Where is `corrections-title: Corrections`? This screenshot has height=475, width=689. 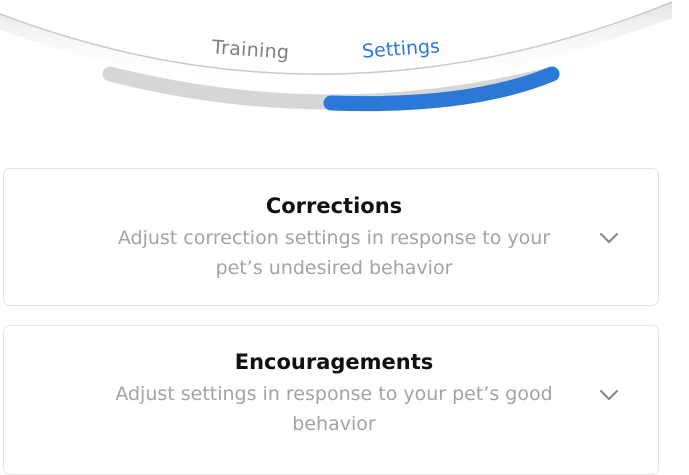 corrections-title: Corrections is located at coordinates (334, 206).